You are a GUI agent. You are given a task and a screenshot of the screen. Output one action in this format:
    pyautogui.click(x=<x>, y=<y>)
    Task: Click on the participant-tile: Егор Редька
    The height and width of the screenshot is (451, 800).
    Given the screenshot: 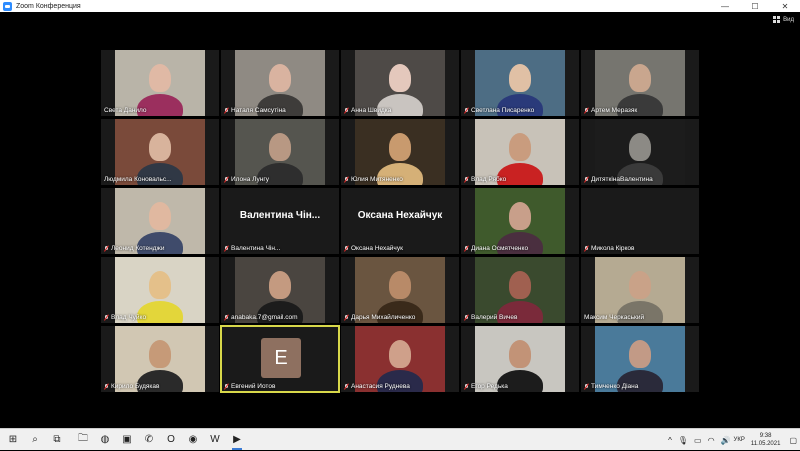 What is the action you would take?
    pyautogui.click(x=520, y=359)
    